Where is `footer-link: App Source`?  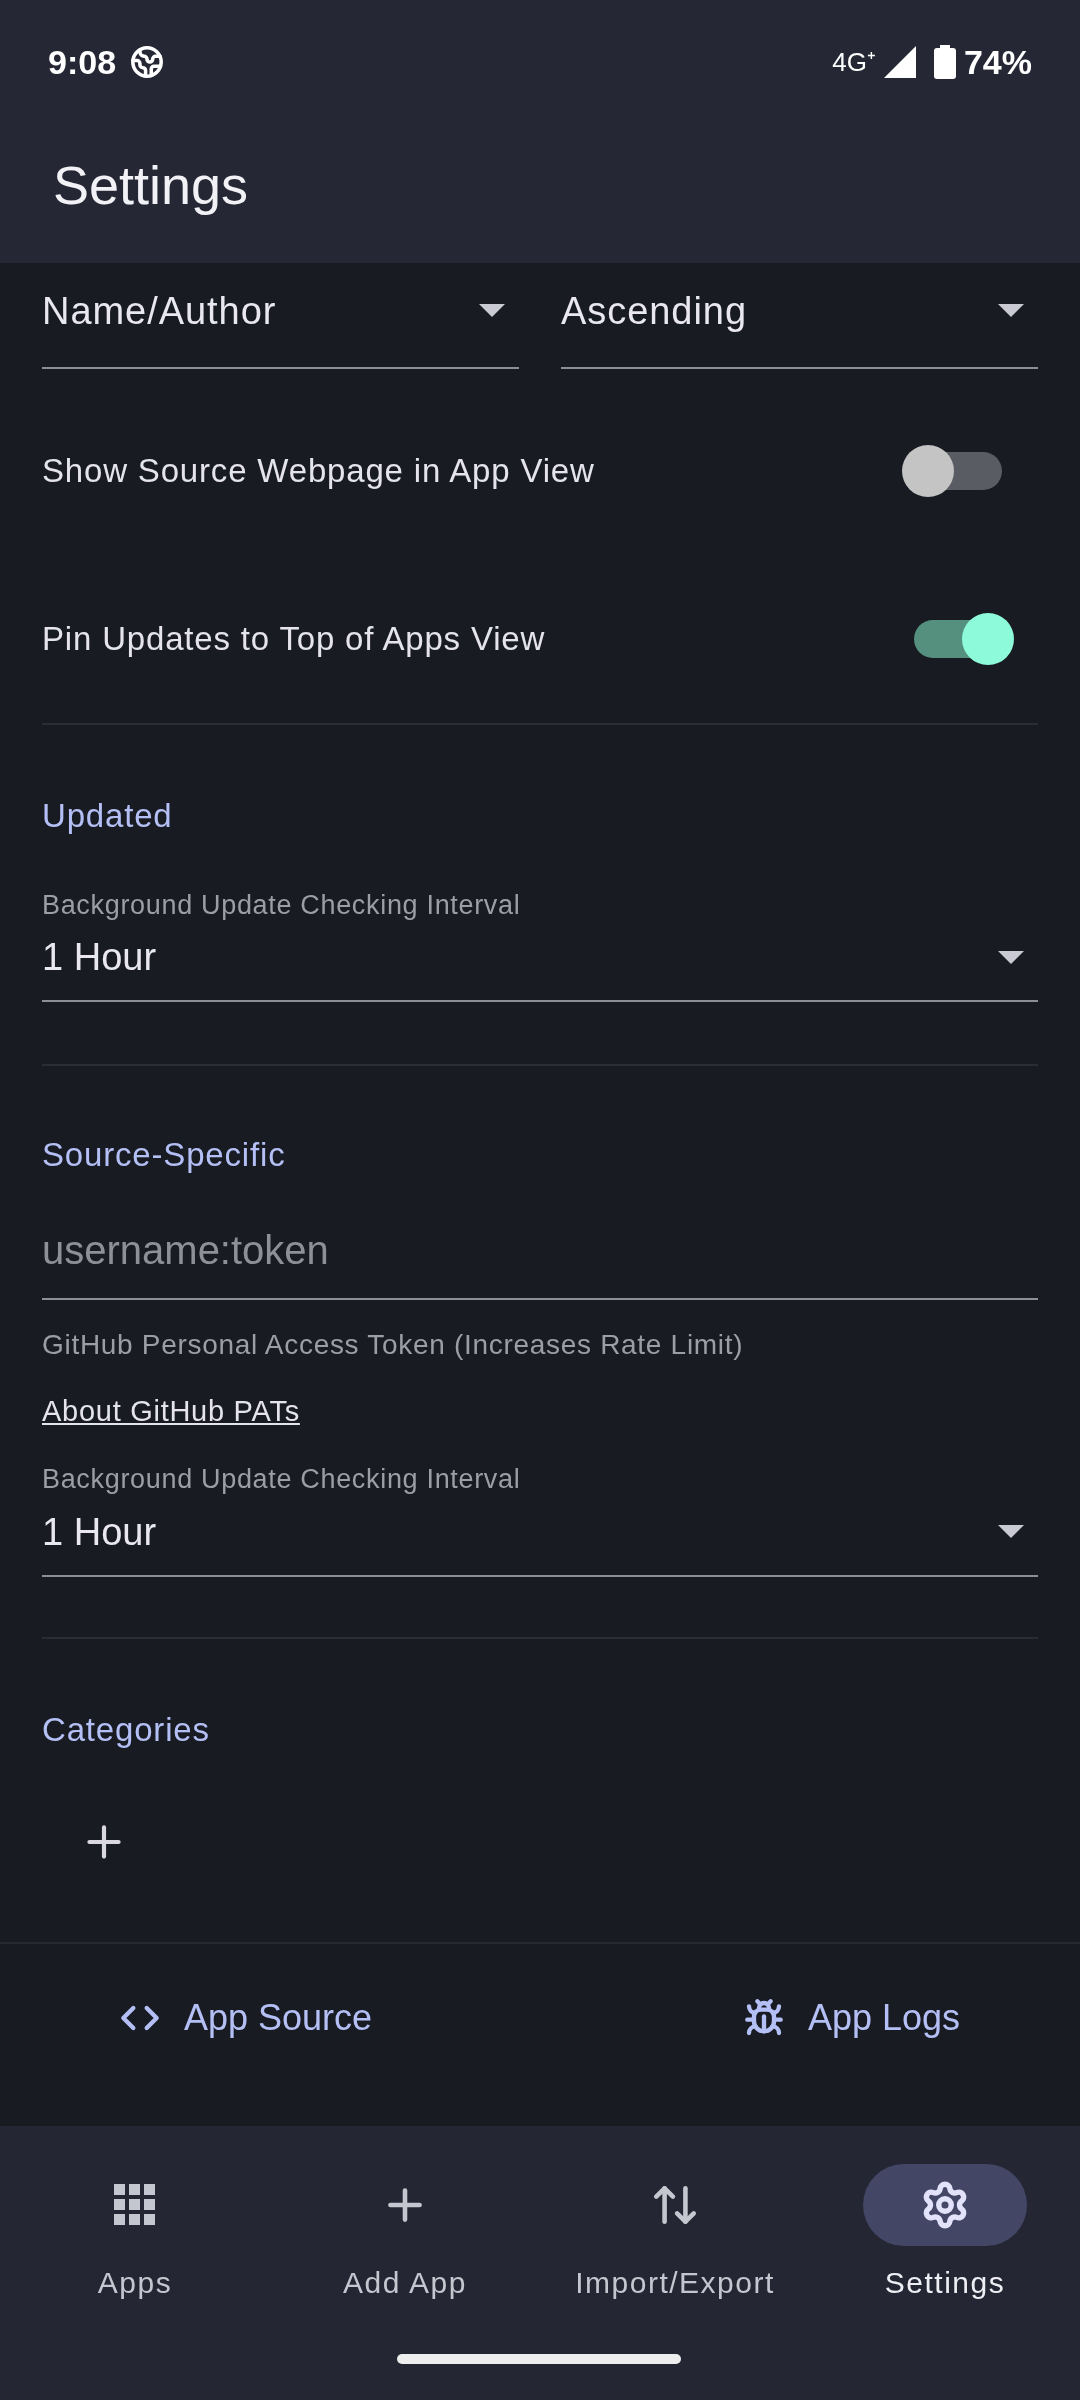 footer-link: App Source is located at coordinates (246, 2018).